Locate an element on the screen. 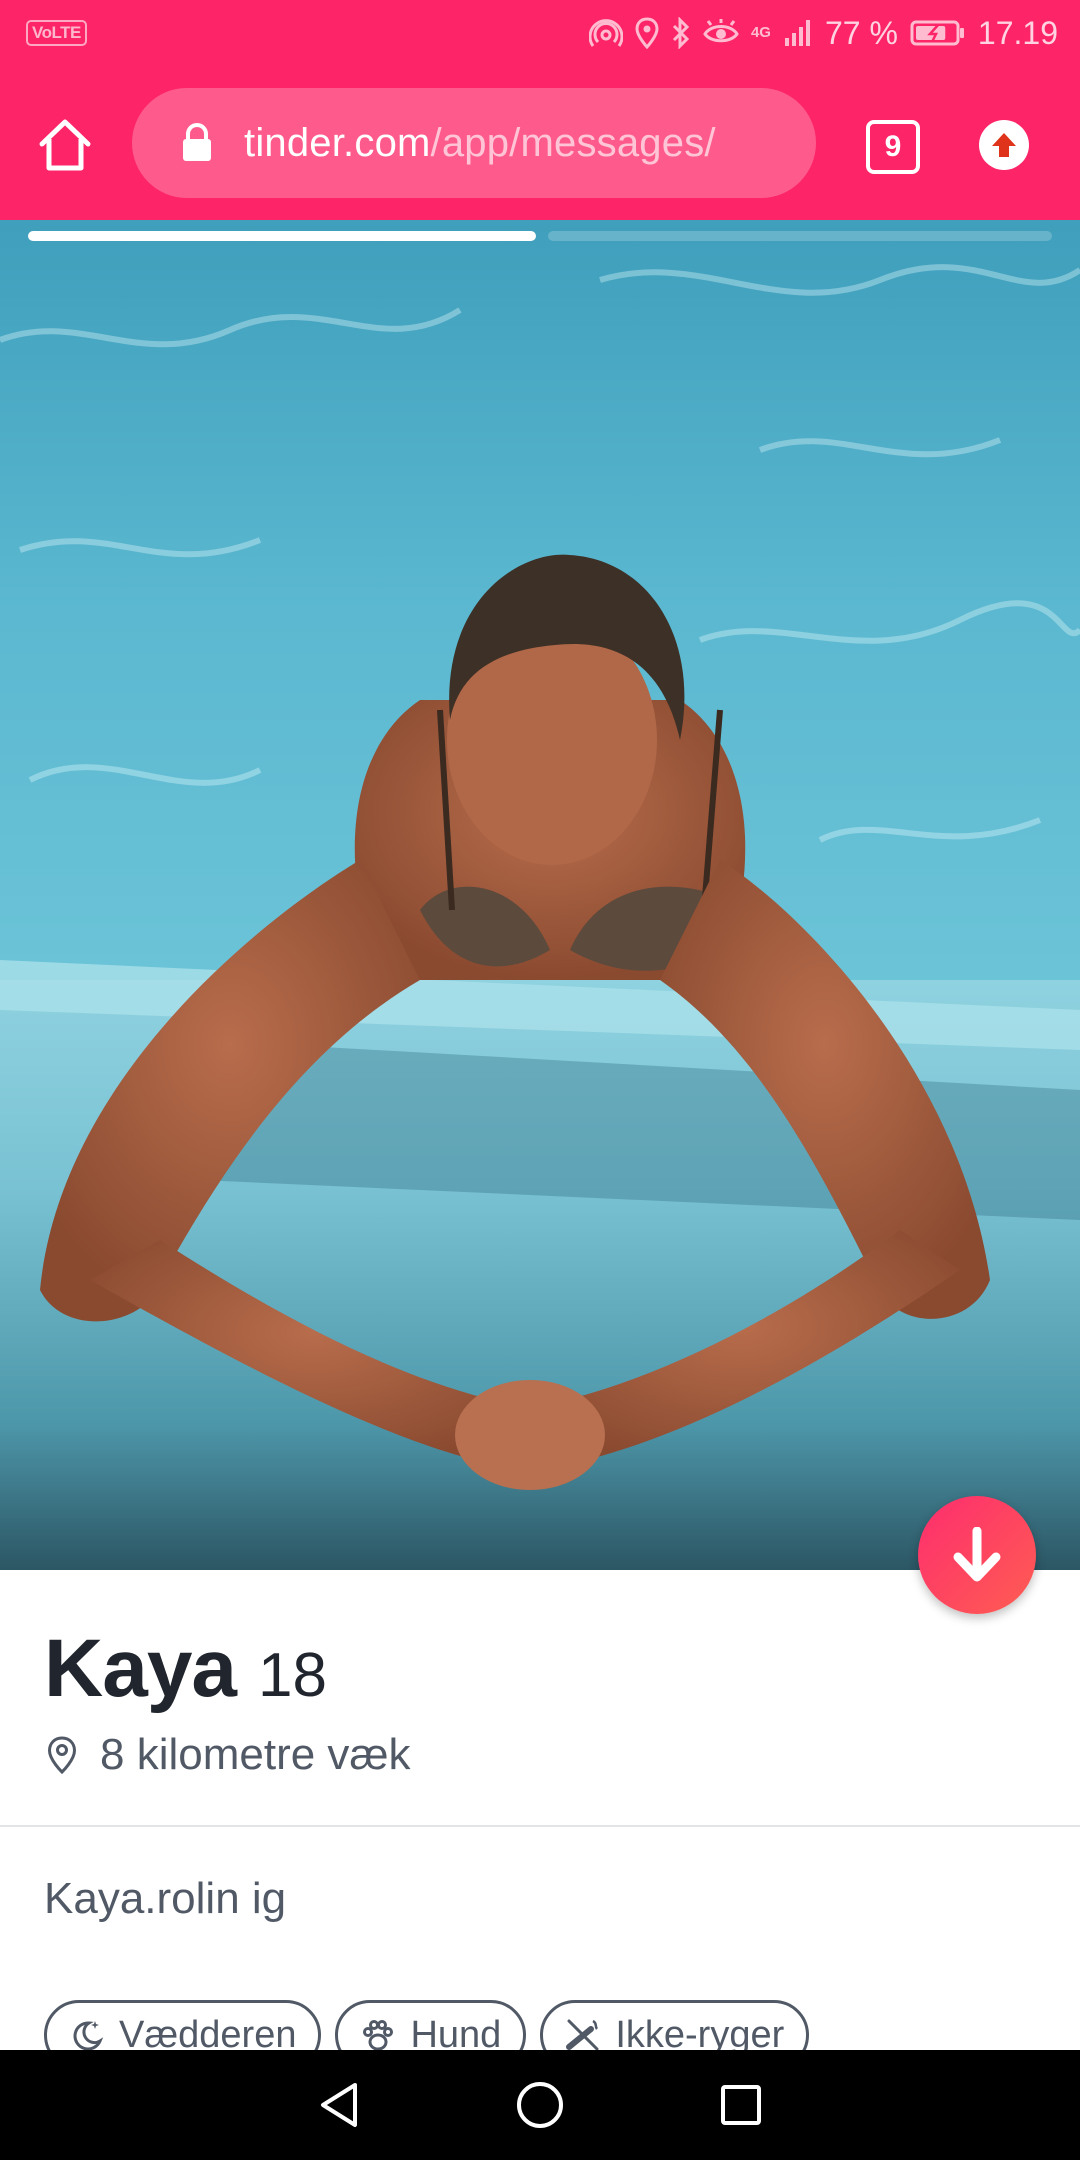 The width and height of the screenshot is (1080, 2160). battery-percent: 77 % is located at coordinates (861, 32).